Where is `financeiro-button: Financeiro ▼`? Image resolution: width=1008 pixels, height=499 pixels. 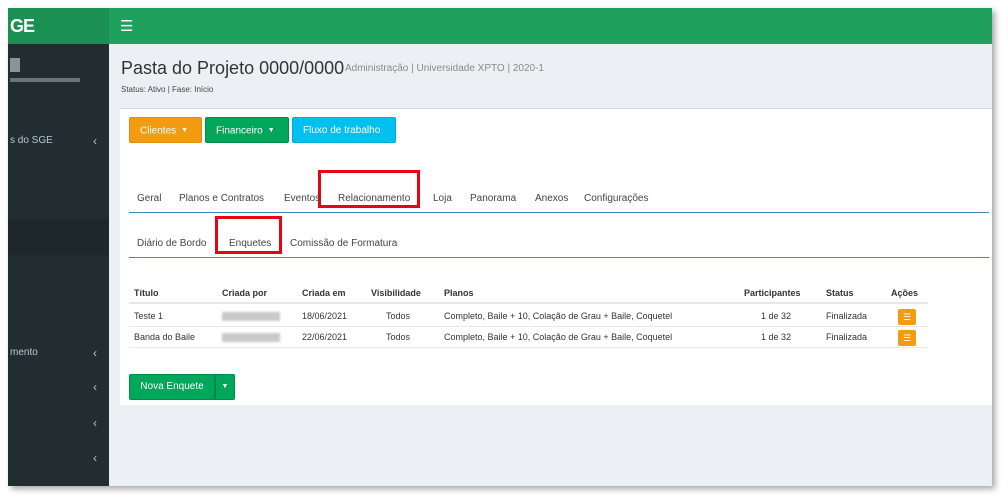 financeiro-button: Financeiro ▼ is located at coordinates (247, 130).